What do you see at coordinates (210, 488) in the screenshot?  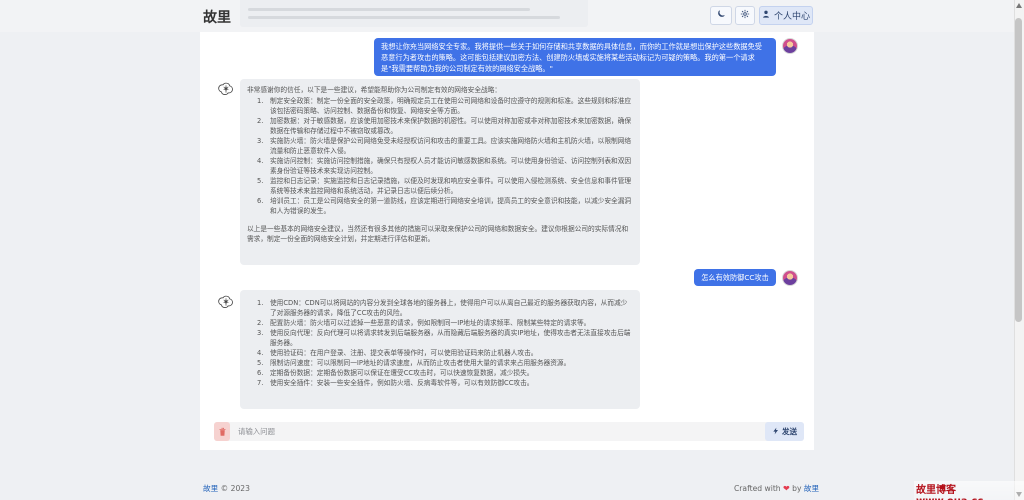 I see `footer-home-link: 故里` at bounding box center [210, 488].